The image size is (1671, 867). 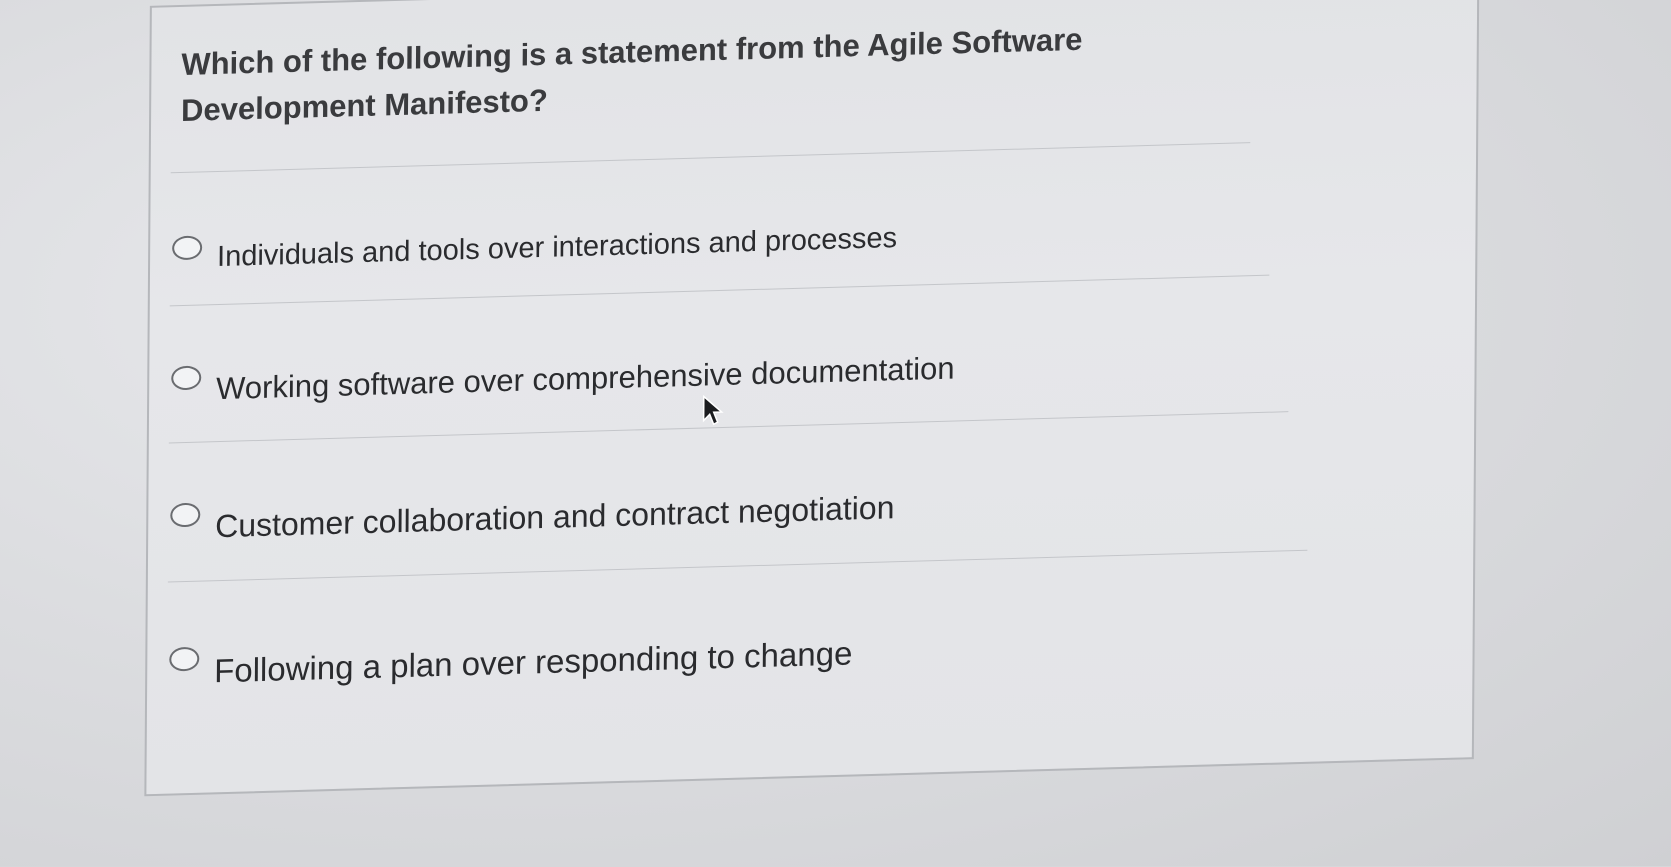 I want to click on divider, so click(x=711, y=157).